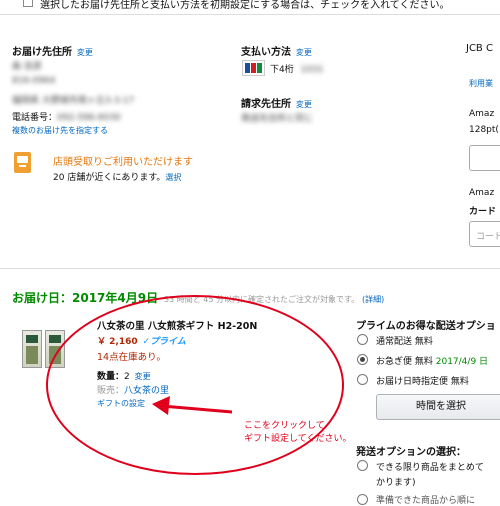 The height and width of the screenshot is (506, 500). Describe the element at coordinates (426, 326) in the screenshot. I see `prime-options-heading: プライムのお得な配送オプショ` at that location.